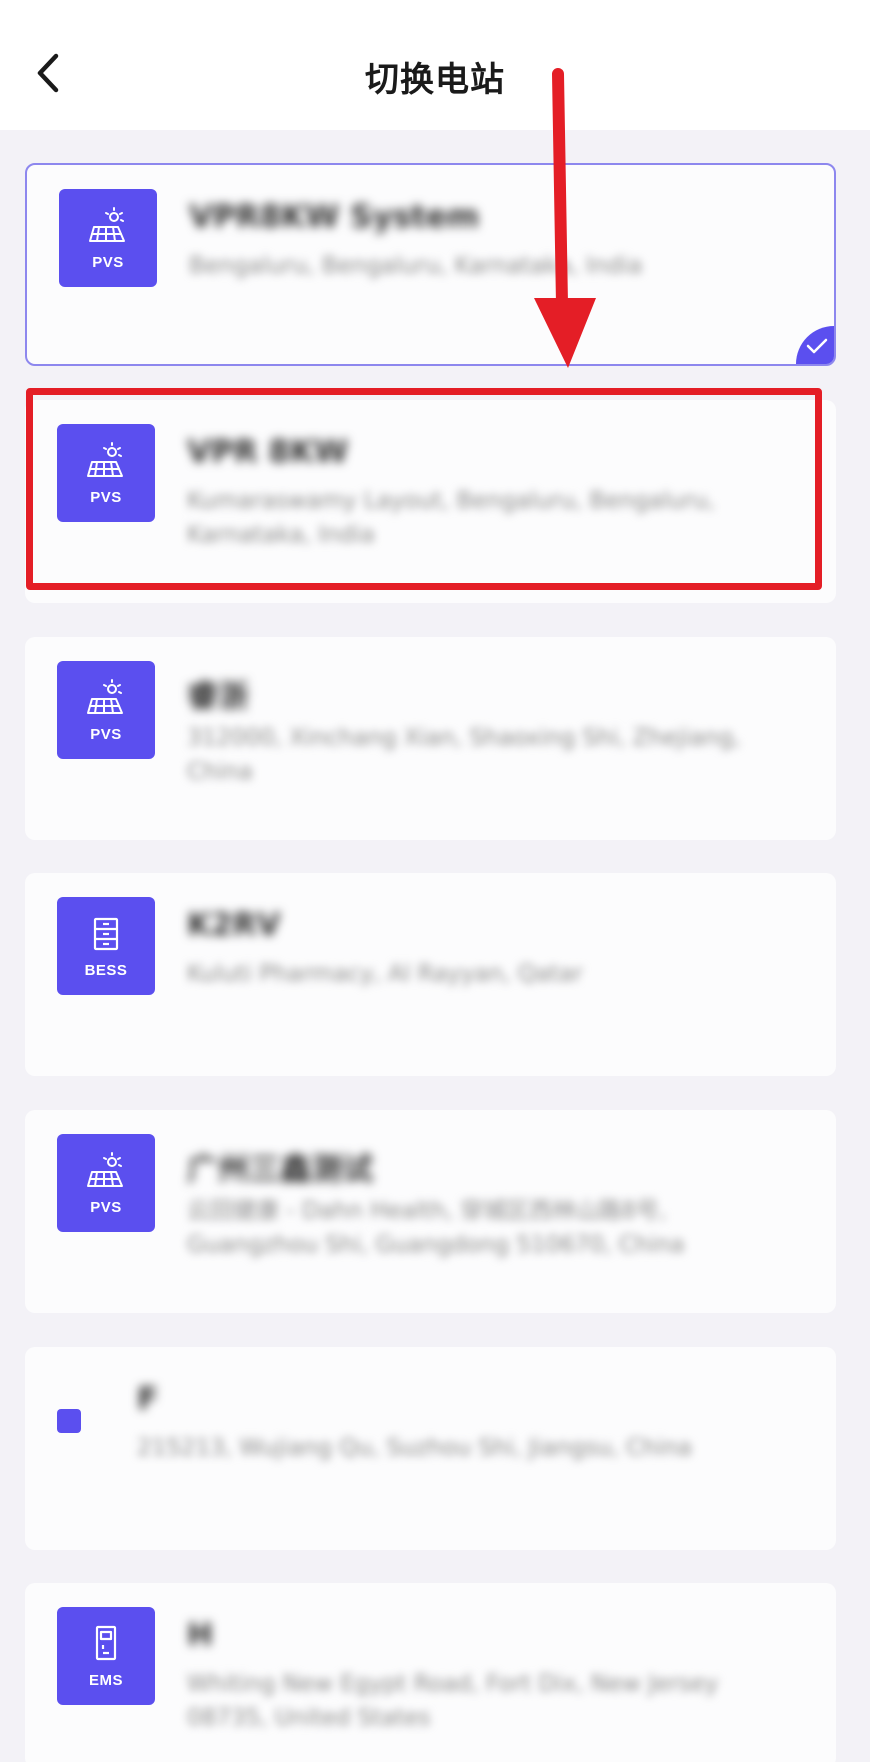  I want to click on station-type-label: EMS, so click(105, 1680).